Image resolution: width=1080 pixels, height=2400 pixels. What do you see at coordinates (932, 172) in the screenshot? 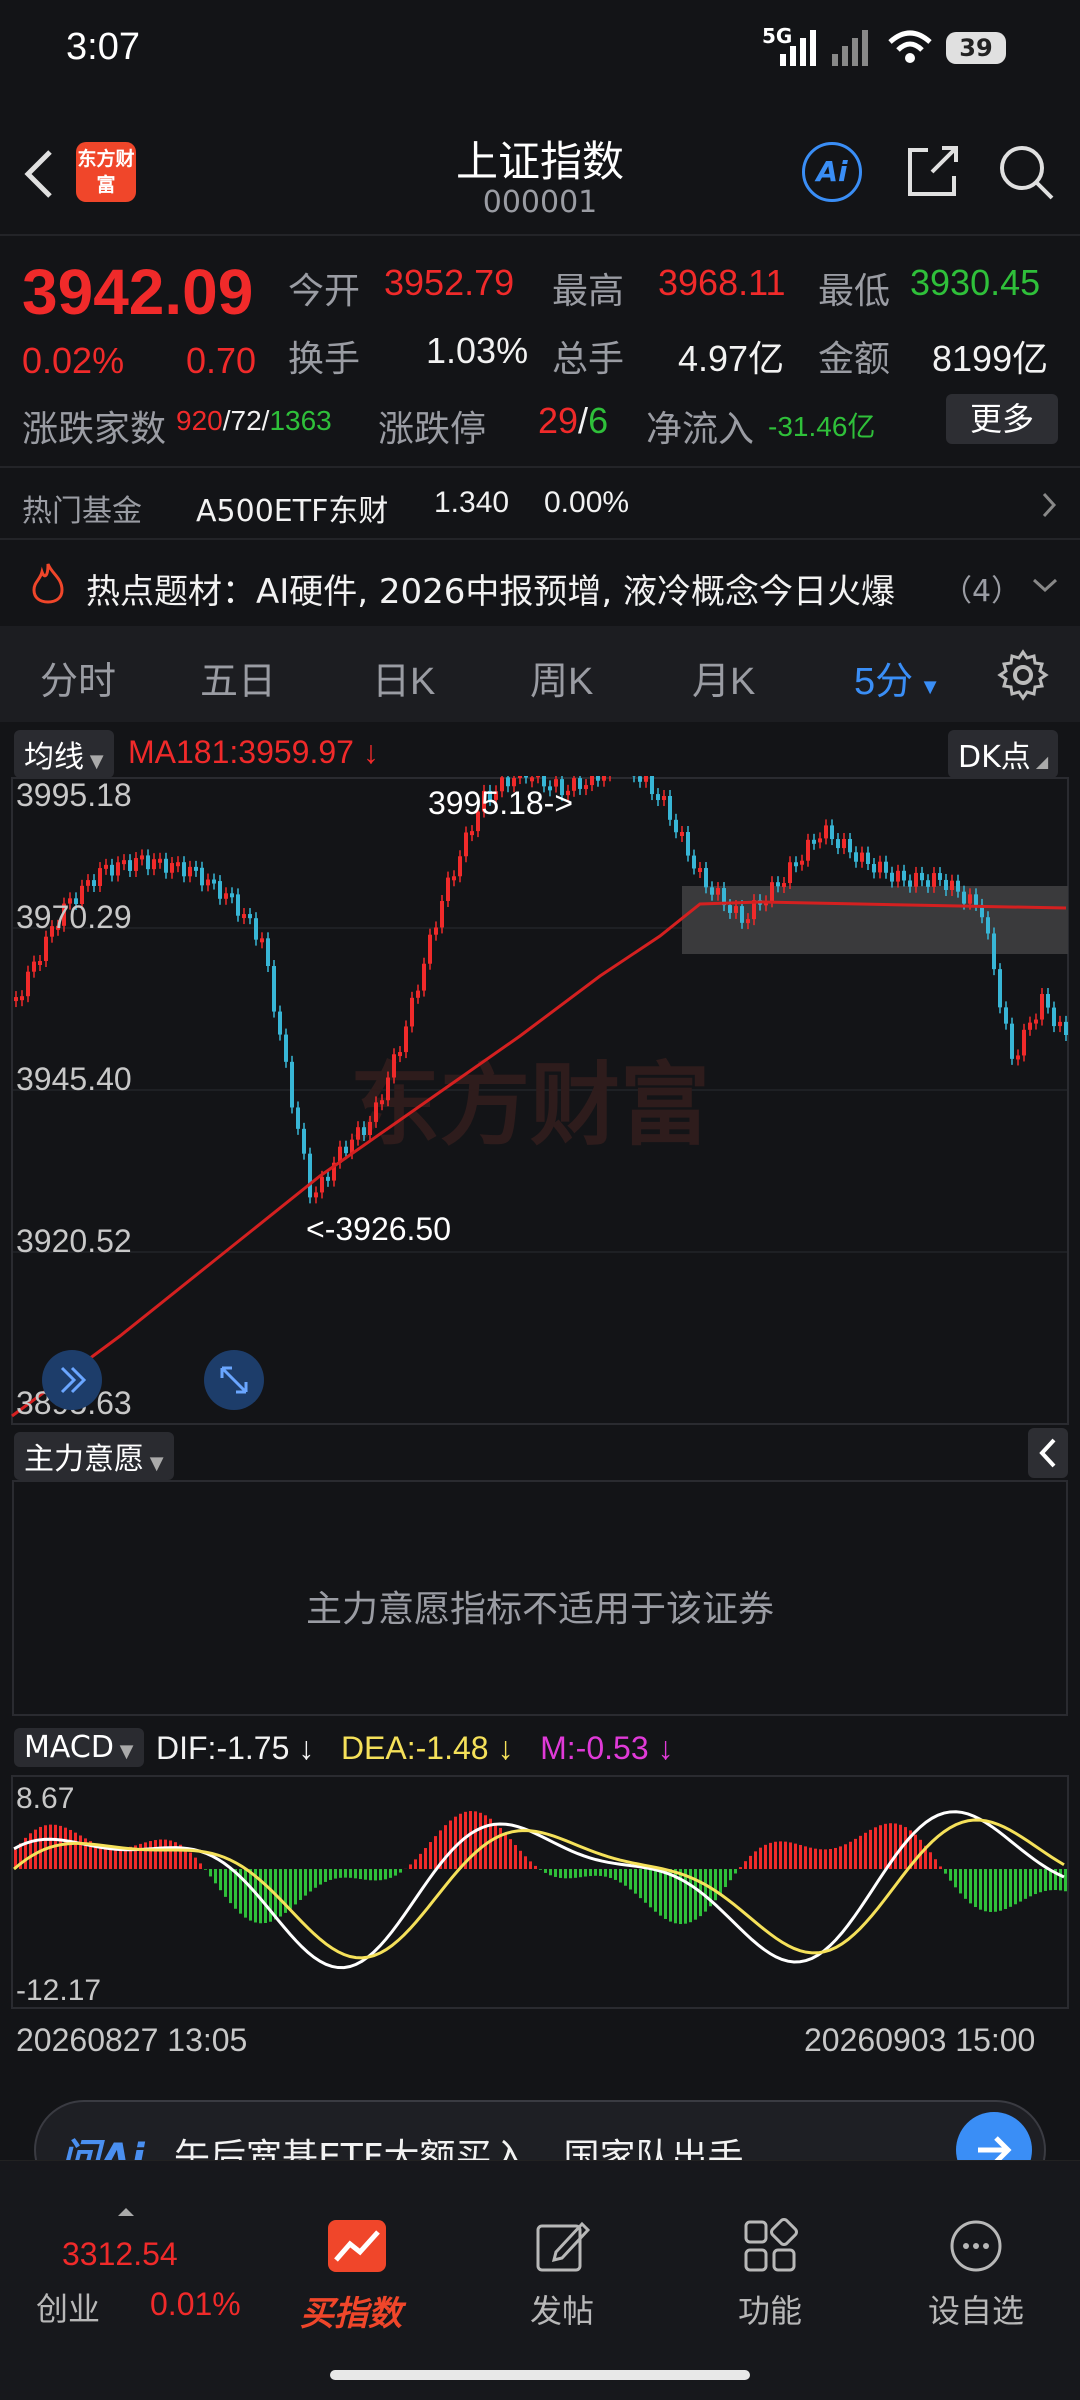
I see `share-icon` at bounding box center [932, 172].